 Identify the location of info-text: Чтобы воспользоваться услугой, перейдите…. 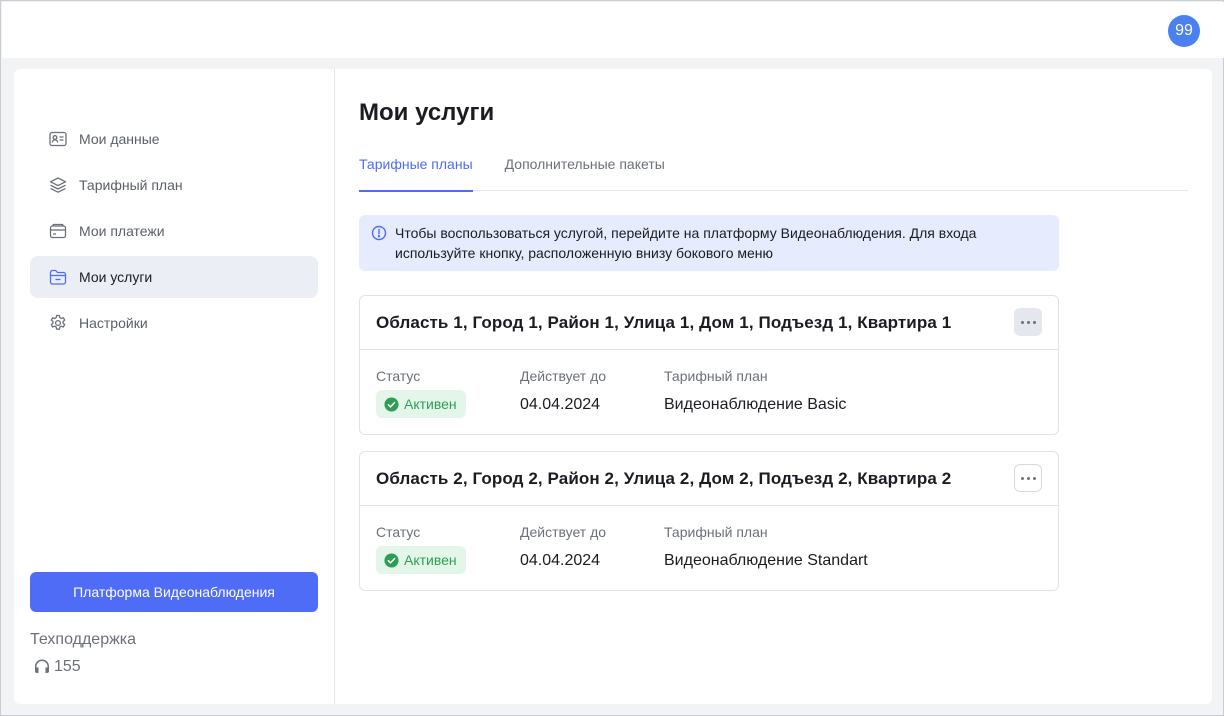
(686, 243).